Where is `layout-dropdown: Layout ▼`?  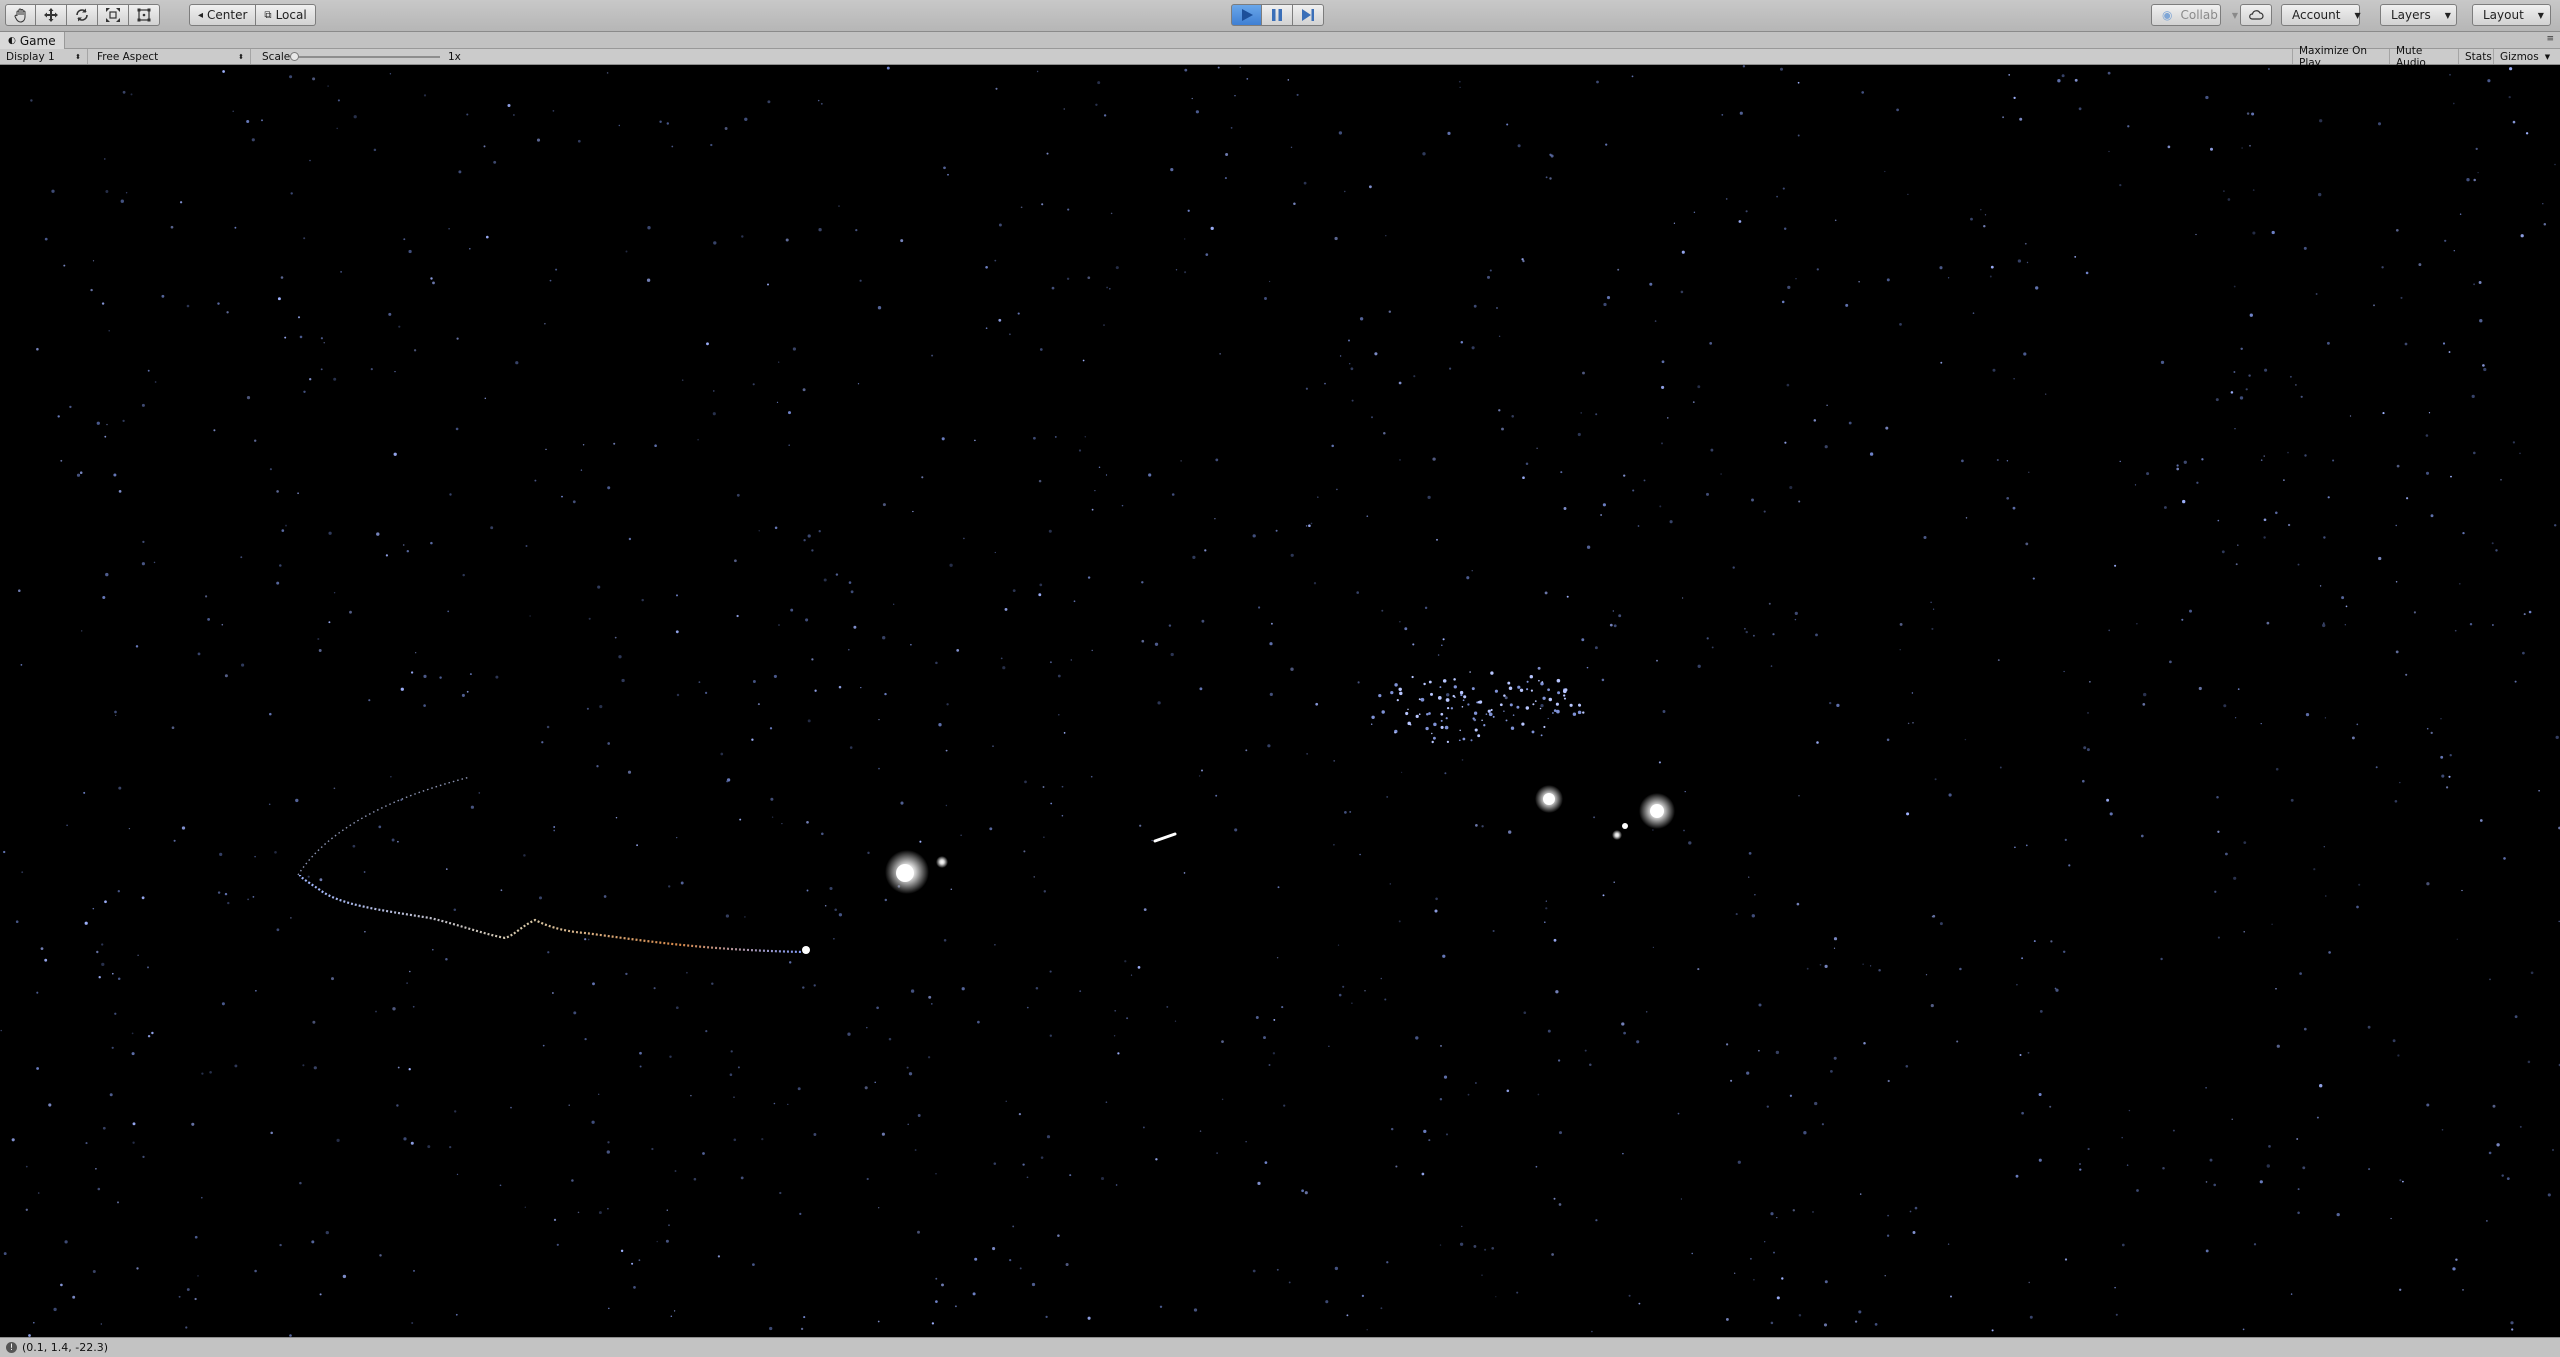
layout-dropdown: Layout ▼ is located at coordinates (2511, 15).